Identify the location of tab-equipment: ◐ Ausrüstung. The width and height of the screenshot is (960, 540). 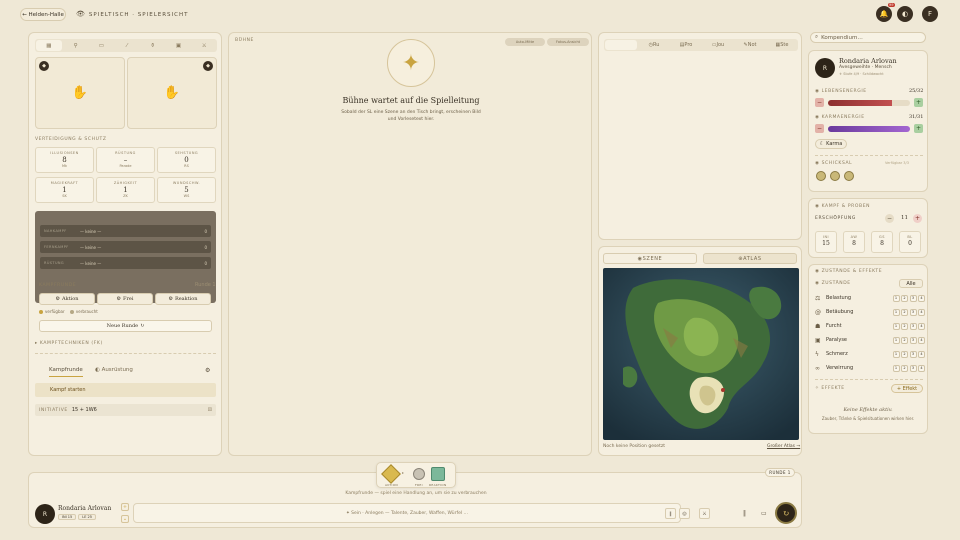
(114, 370).